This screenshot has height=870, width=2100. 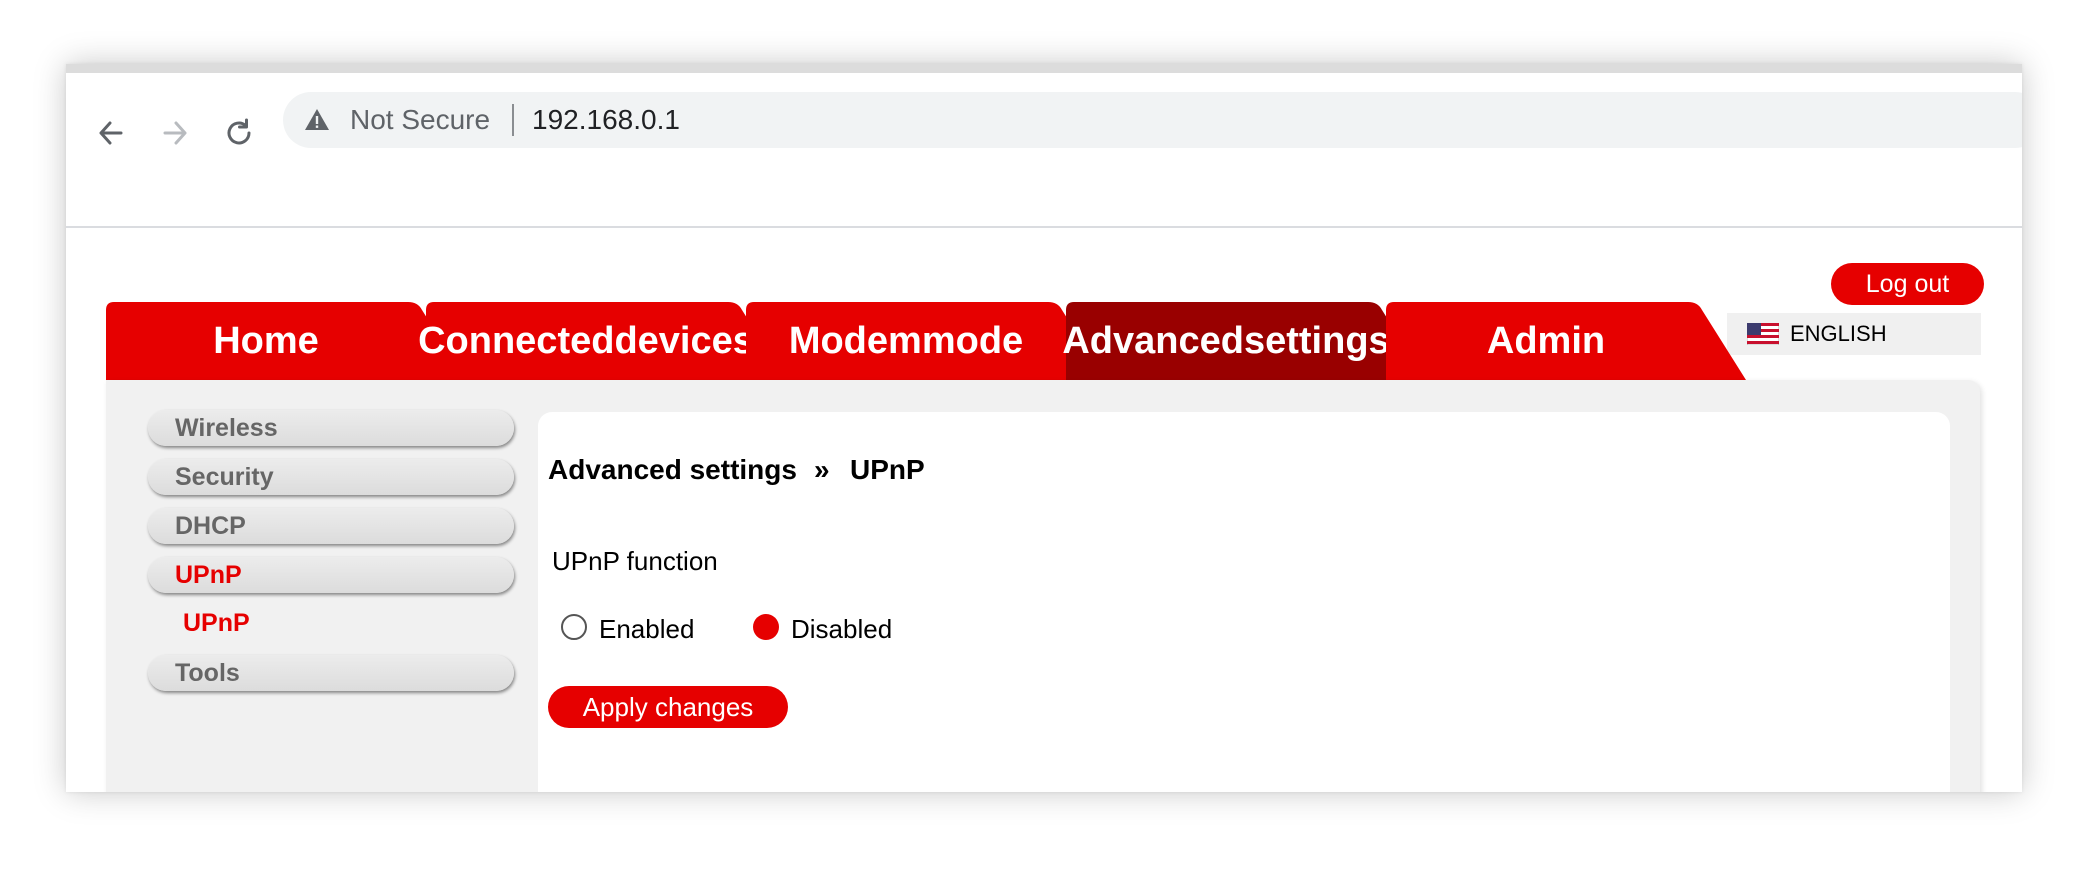 I want to click on apply-changes-button: Apply changes, so click(x=668, y=707).